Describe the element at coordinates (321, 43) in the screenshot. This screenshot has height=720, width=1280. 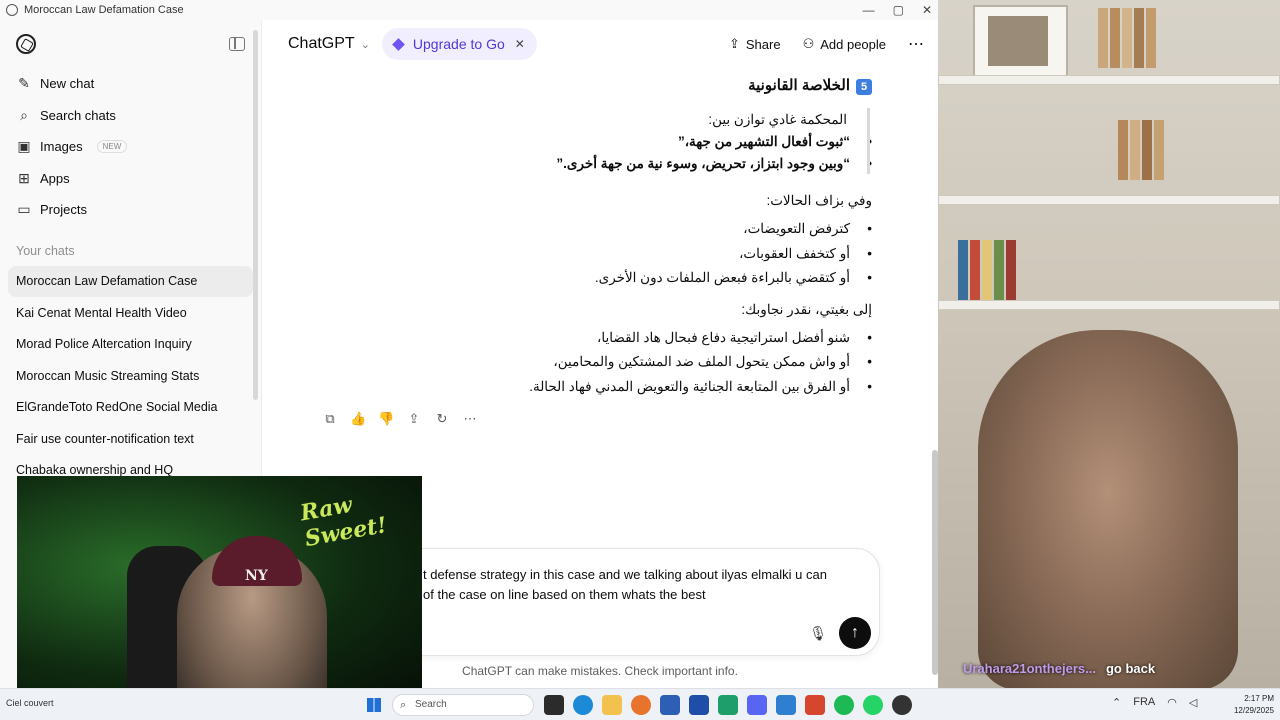
I see `model-name: ChatGPT` at that location.